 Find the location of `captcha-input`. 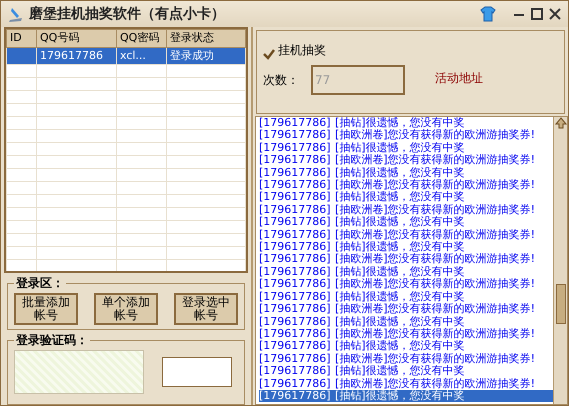

captcha-input is located at coordinates (197, 372).